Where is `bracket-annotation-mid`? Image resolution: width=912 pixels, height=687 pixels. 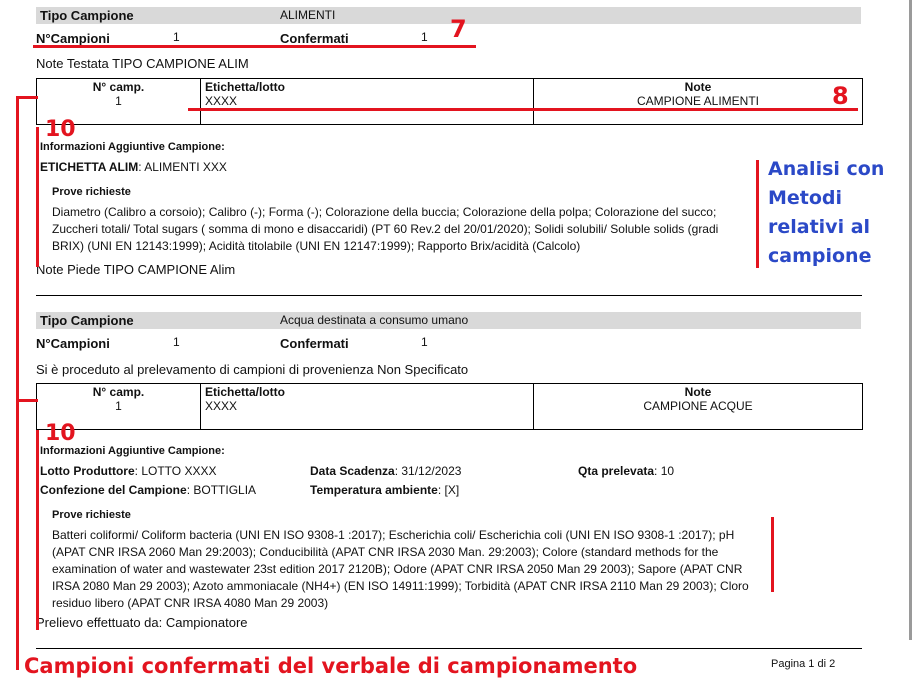
bracket-annotation-mid is located at coordinates (27, 400).